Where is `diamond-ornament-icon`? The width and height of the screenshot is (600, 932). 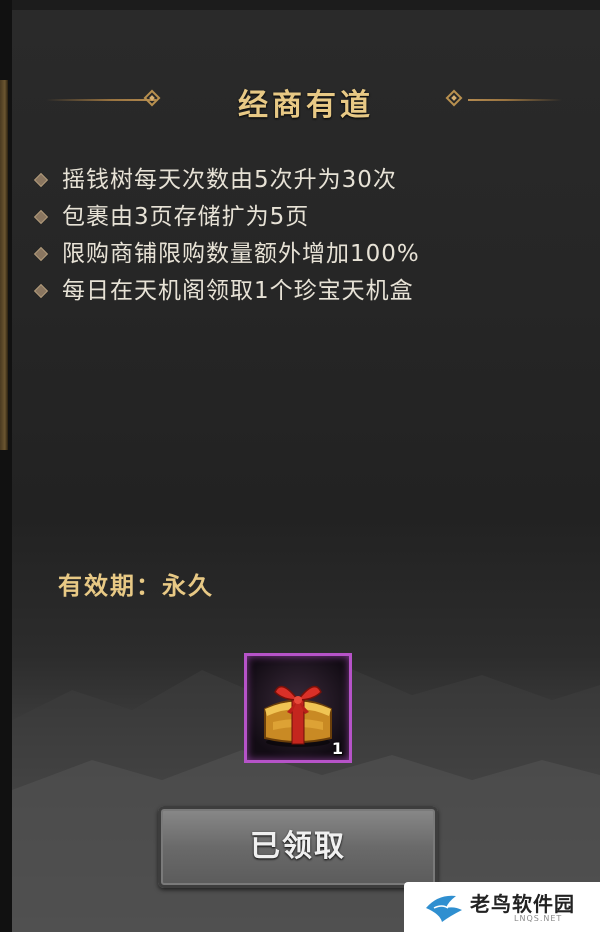 diamond-ornament-icon is located at coordinates (152, 98).